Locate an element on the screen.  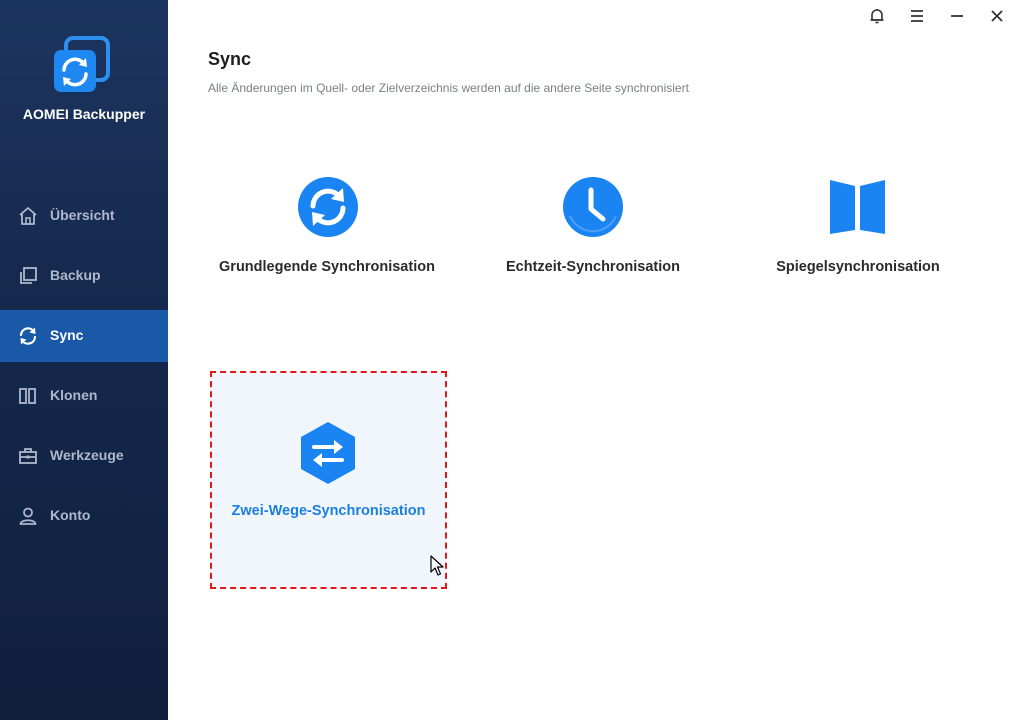
user-icon is located at coordinates (28, 516).